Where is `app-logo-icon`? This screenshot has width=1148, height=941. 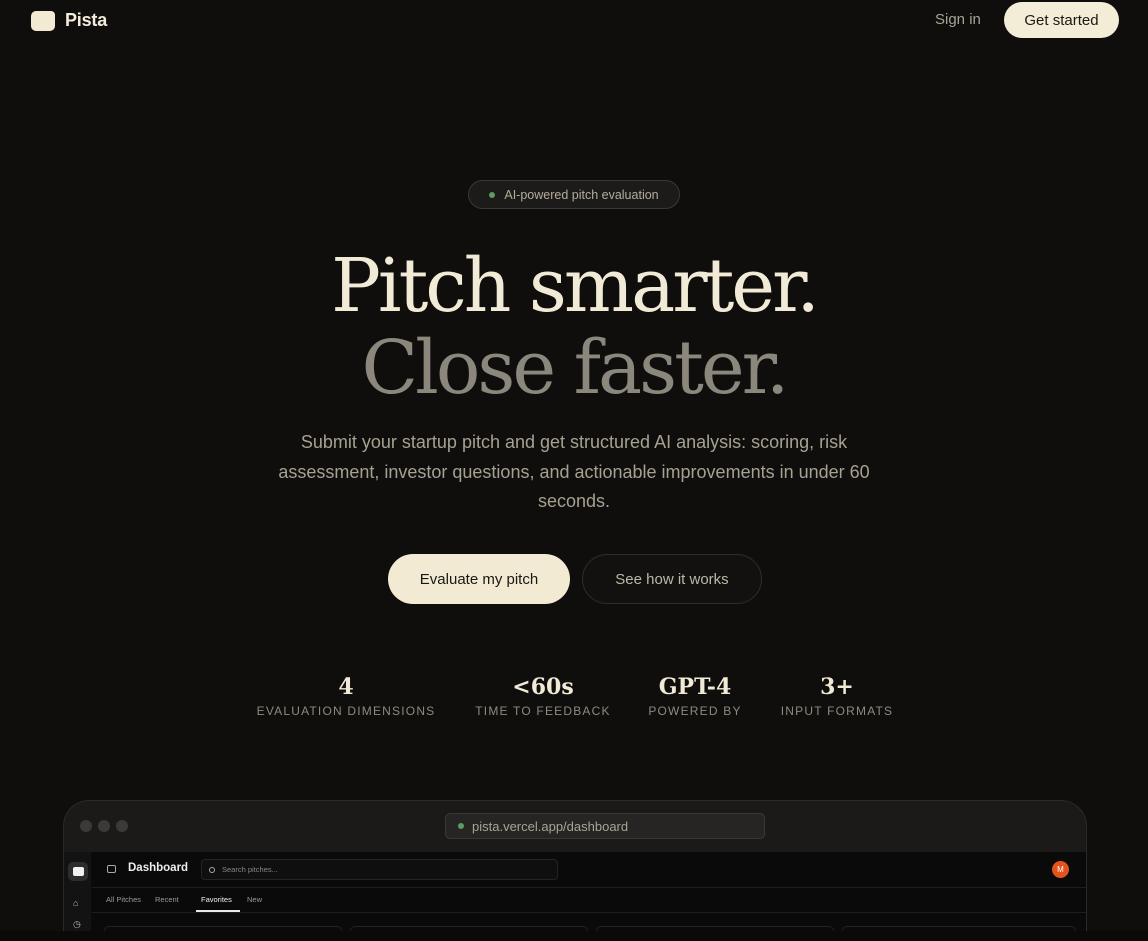 app-logo-icon is located at coordinates (78, 871).